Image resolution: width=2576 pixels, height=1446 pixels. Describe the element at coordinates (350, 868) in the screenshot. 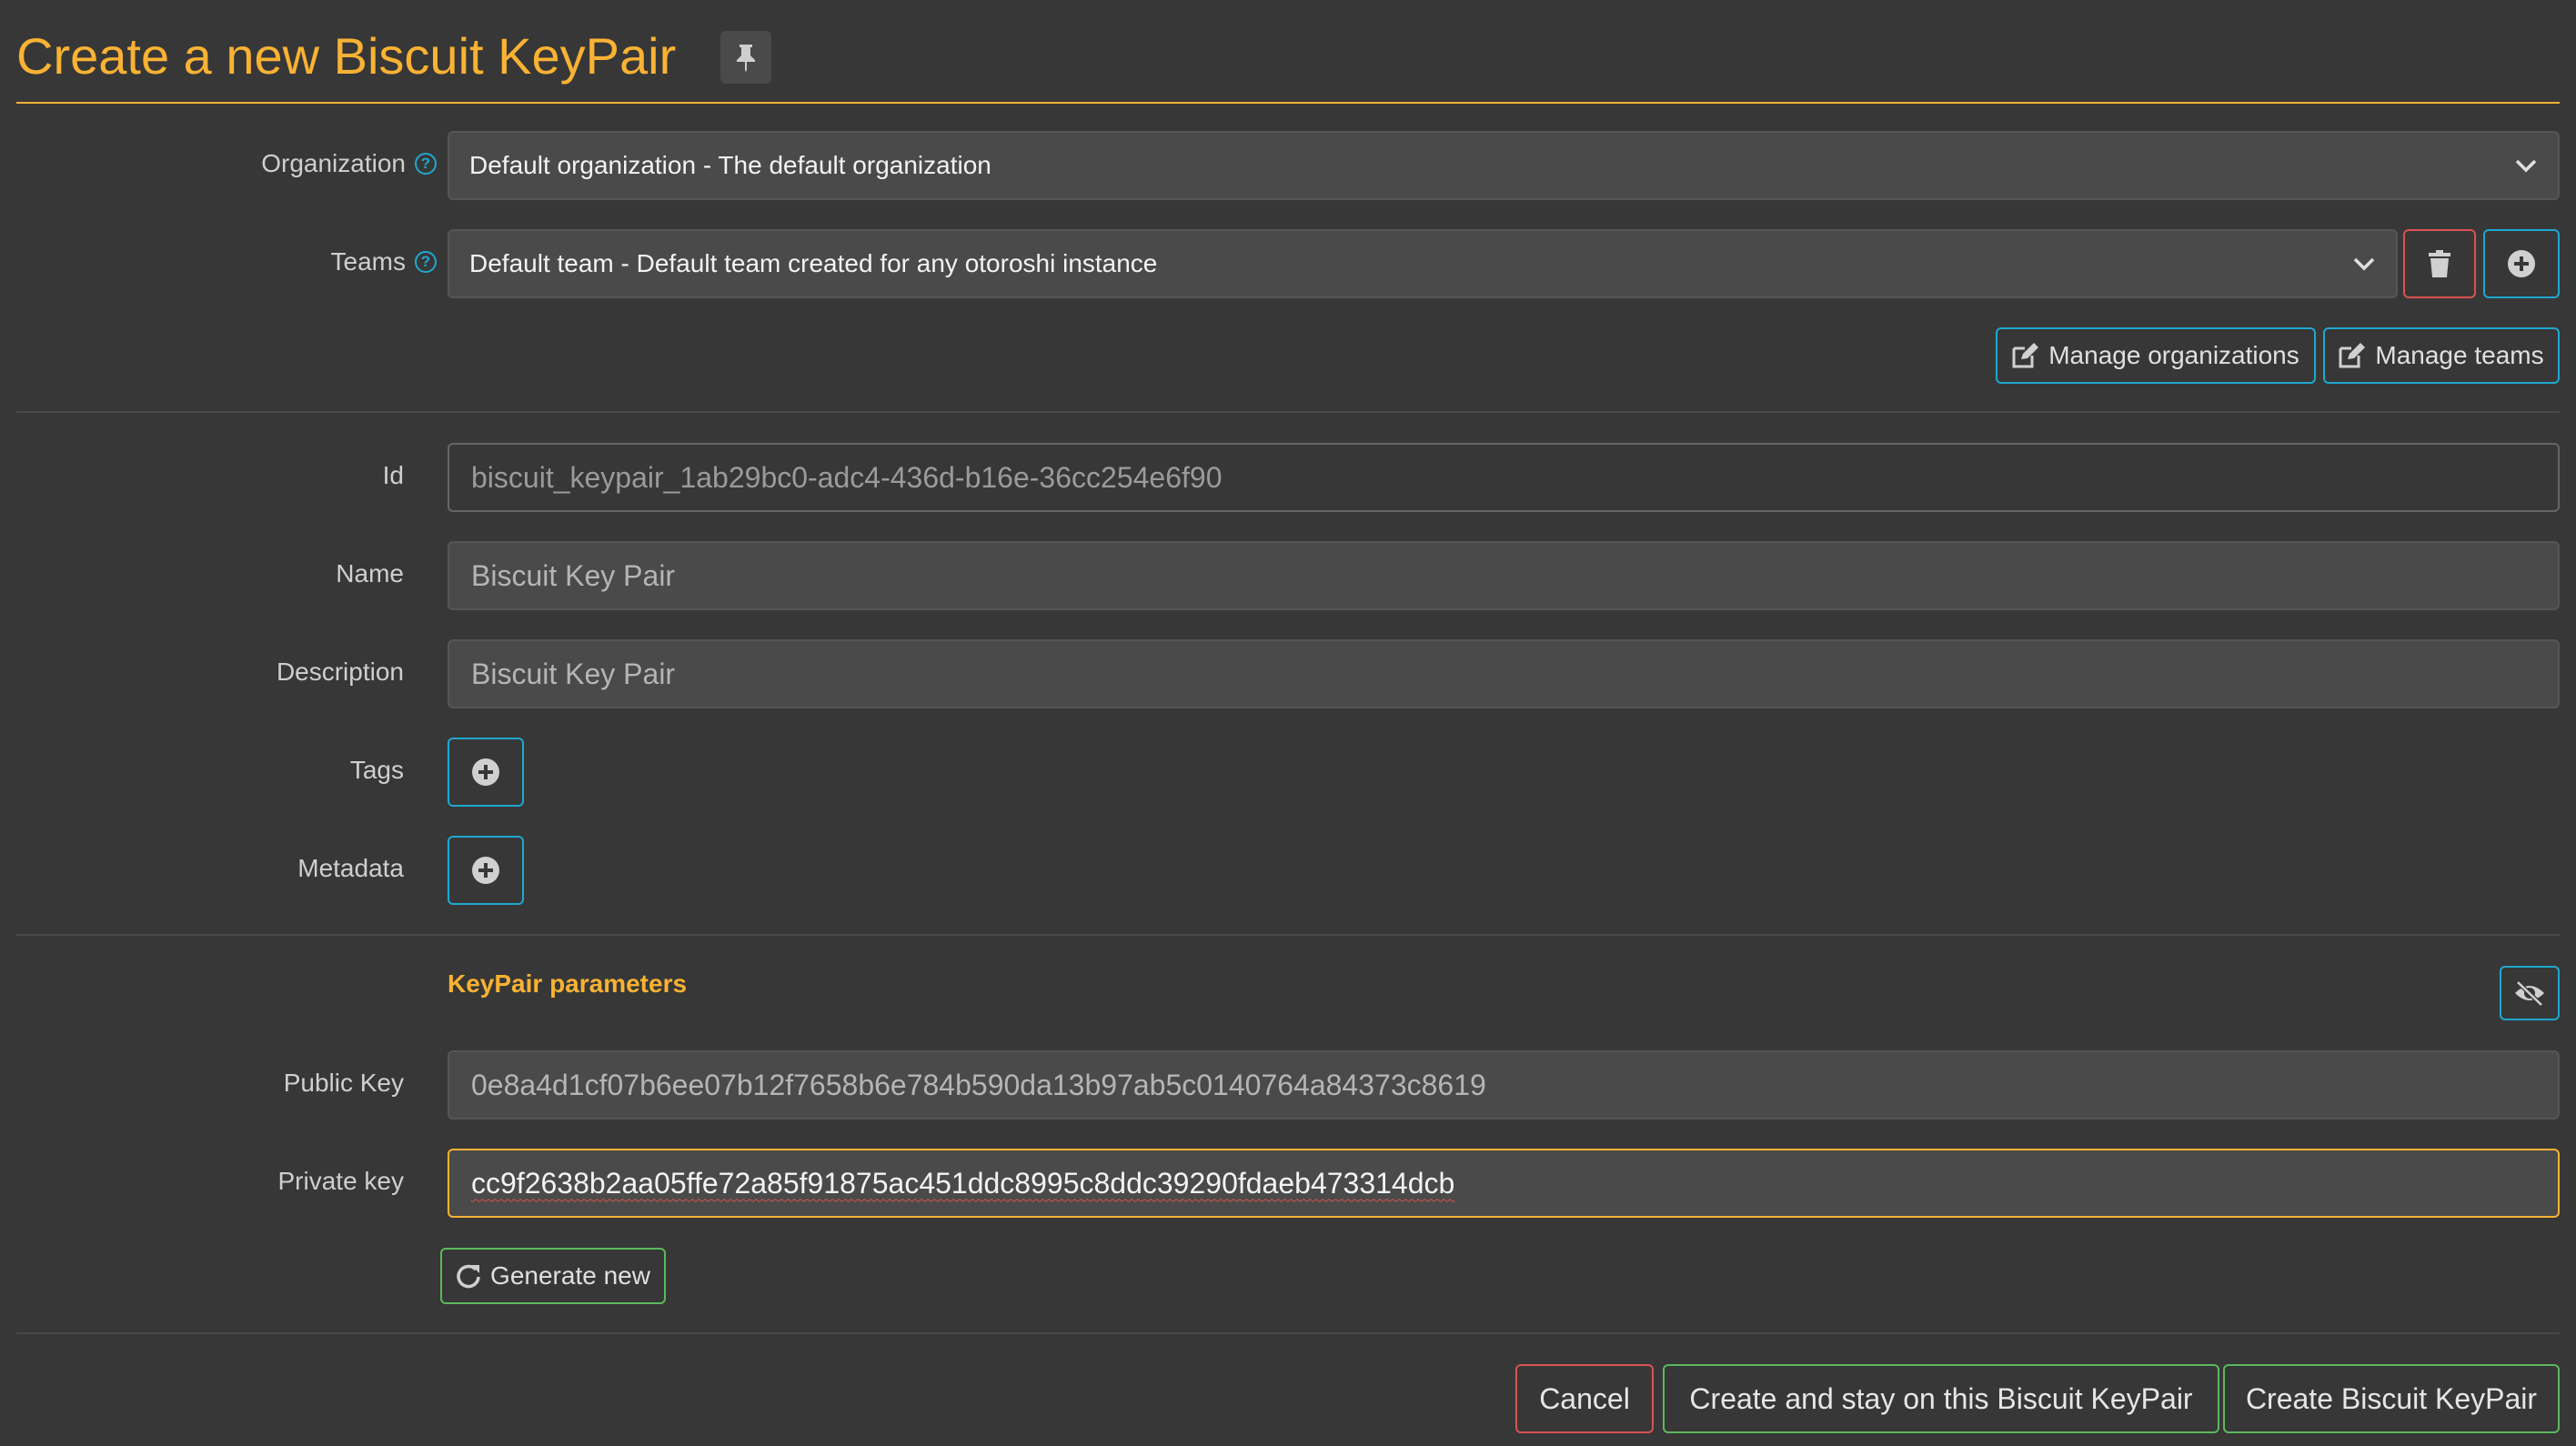

I see `metadata-label: Metadata` at that location.